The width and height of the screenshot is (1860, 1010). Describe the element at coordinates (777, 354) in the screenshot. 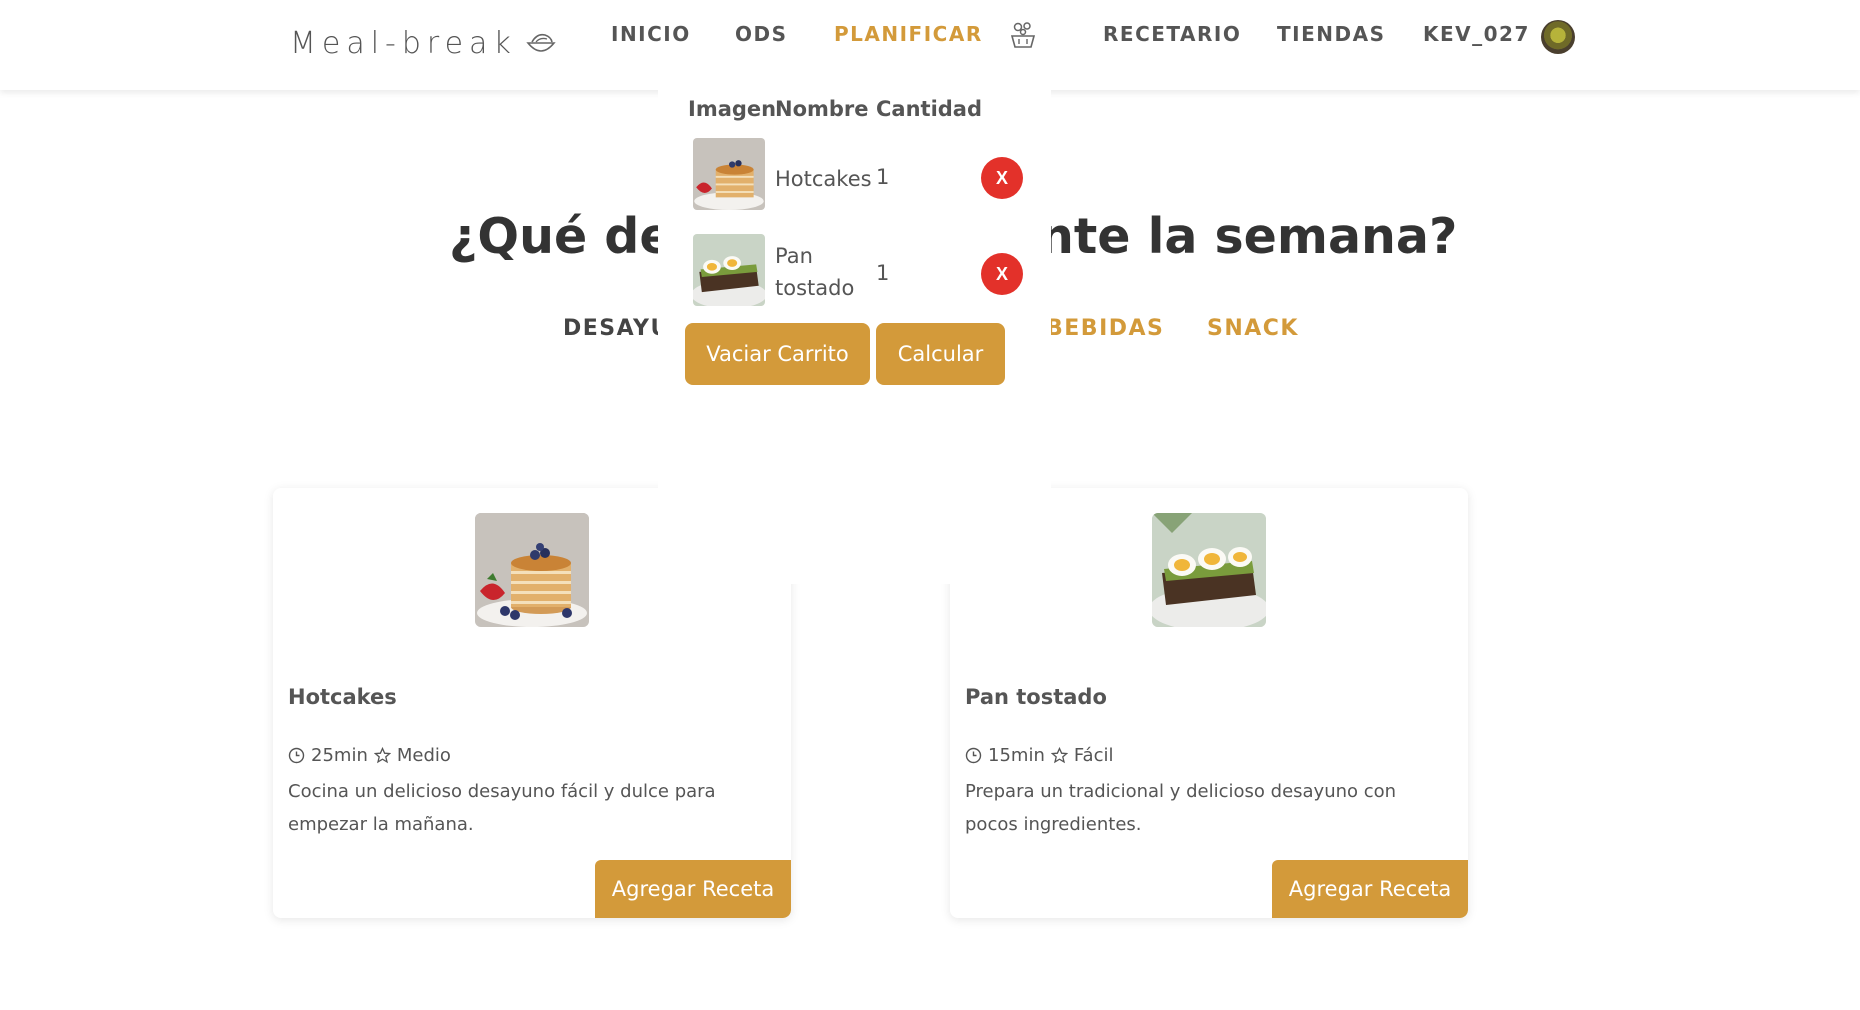

I see `empty-cart-button: Vaciar Carrito` at that location.